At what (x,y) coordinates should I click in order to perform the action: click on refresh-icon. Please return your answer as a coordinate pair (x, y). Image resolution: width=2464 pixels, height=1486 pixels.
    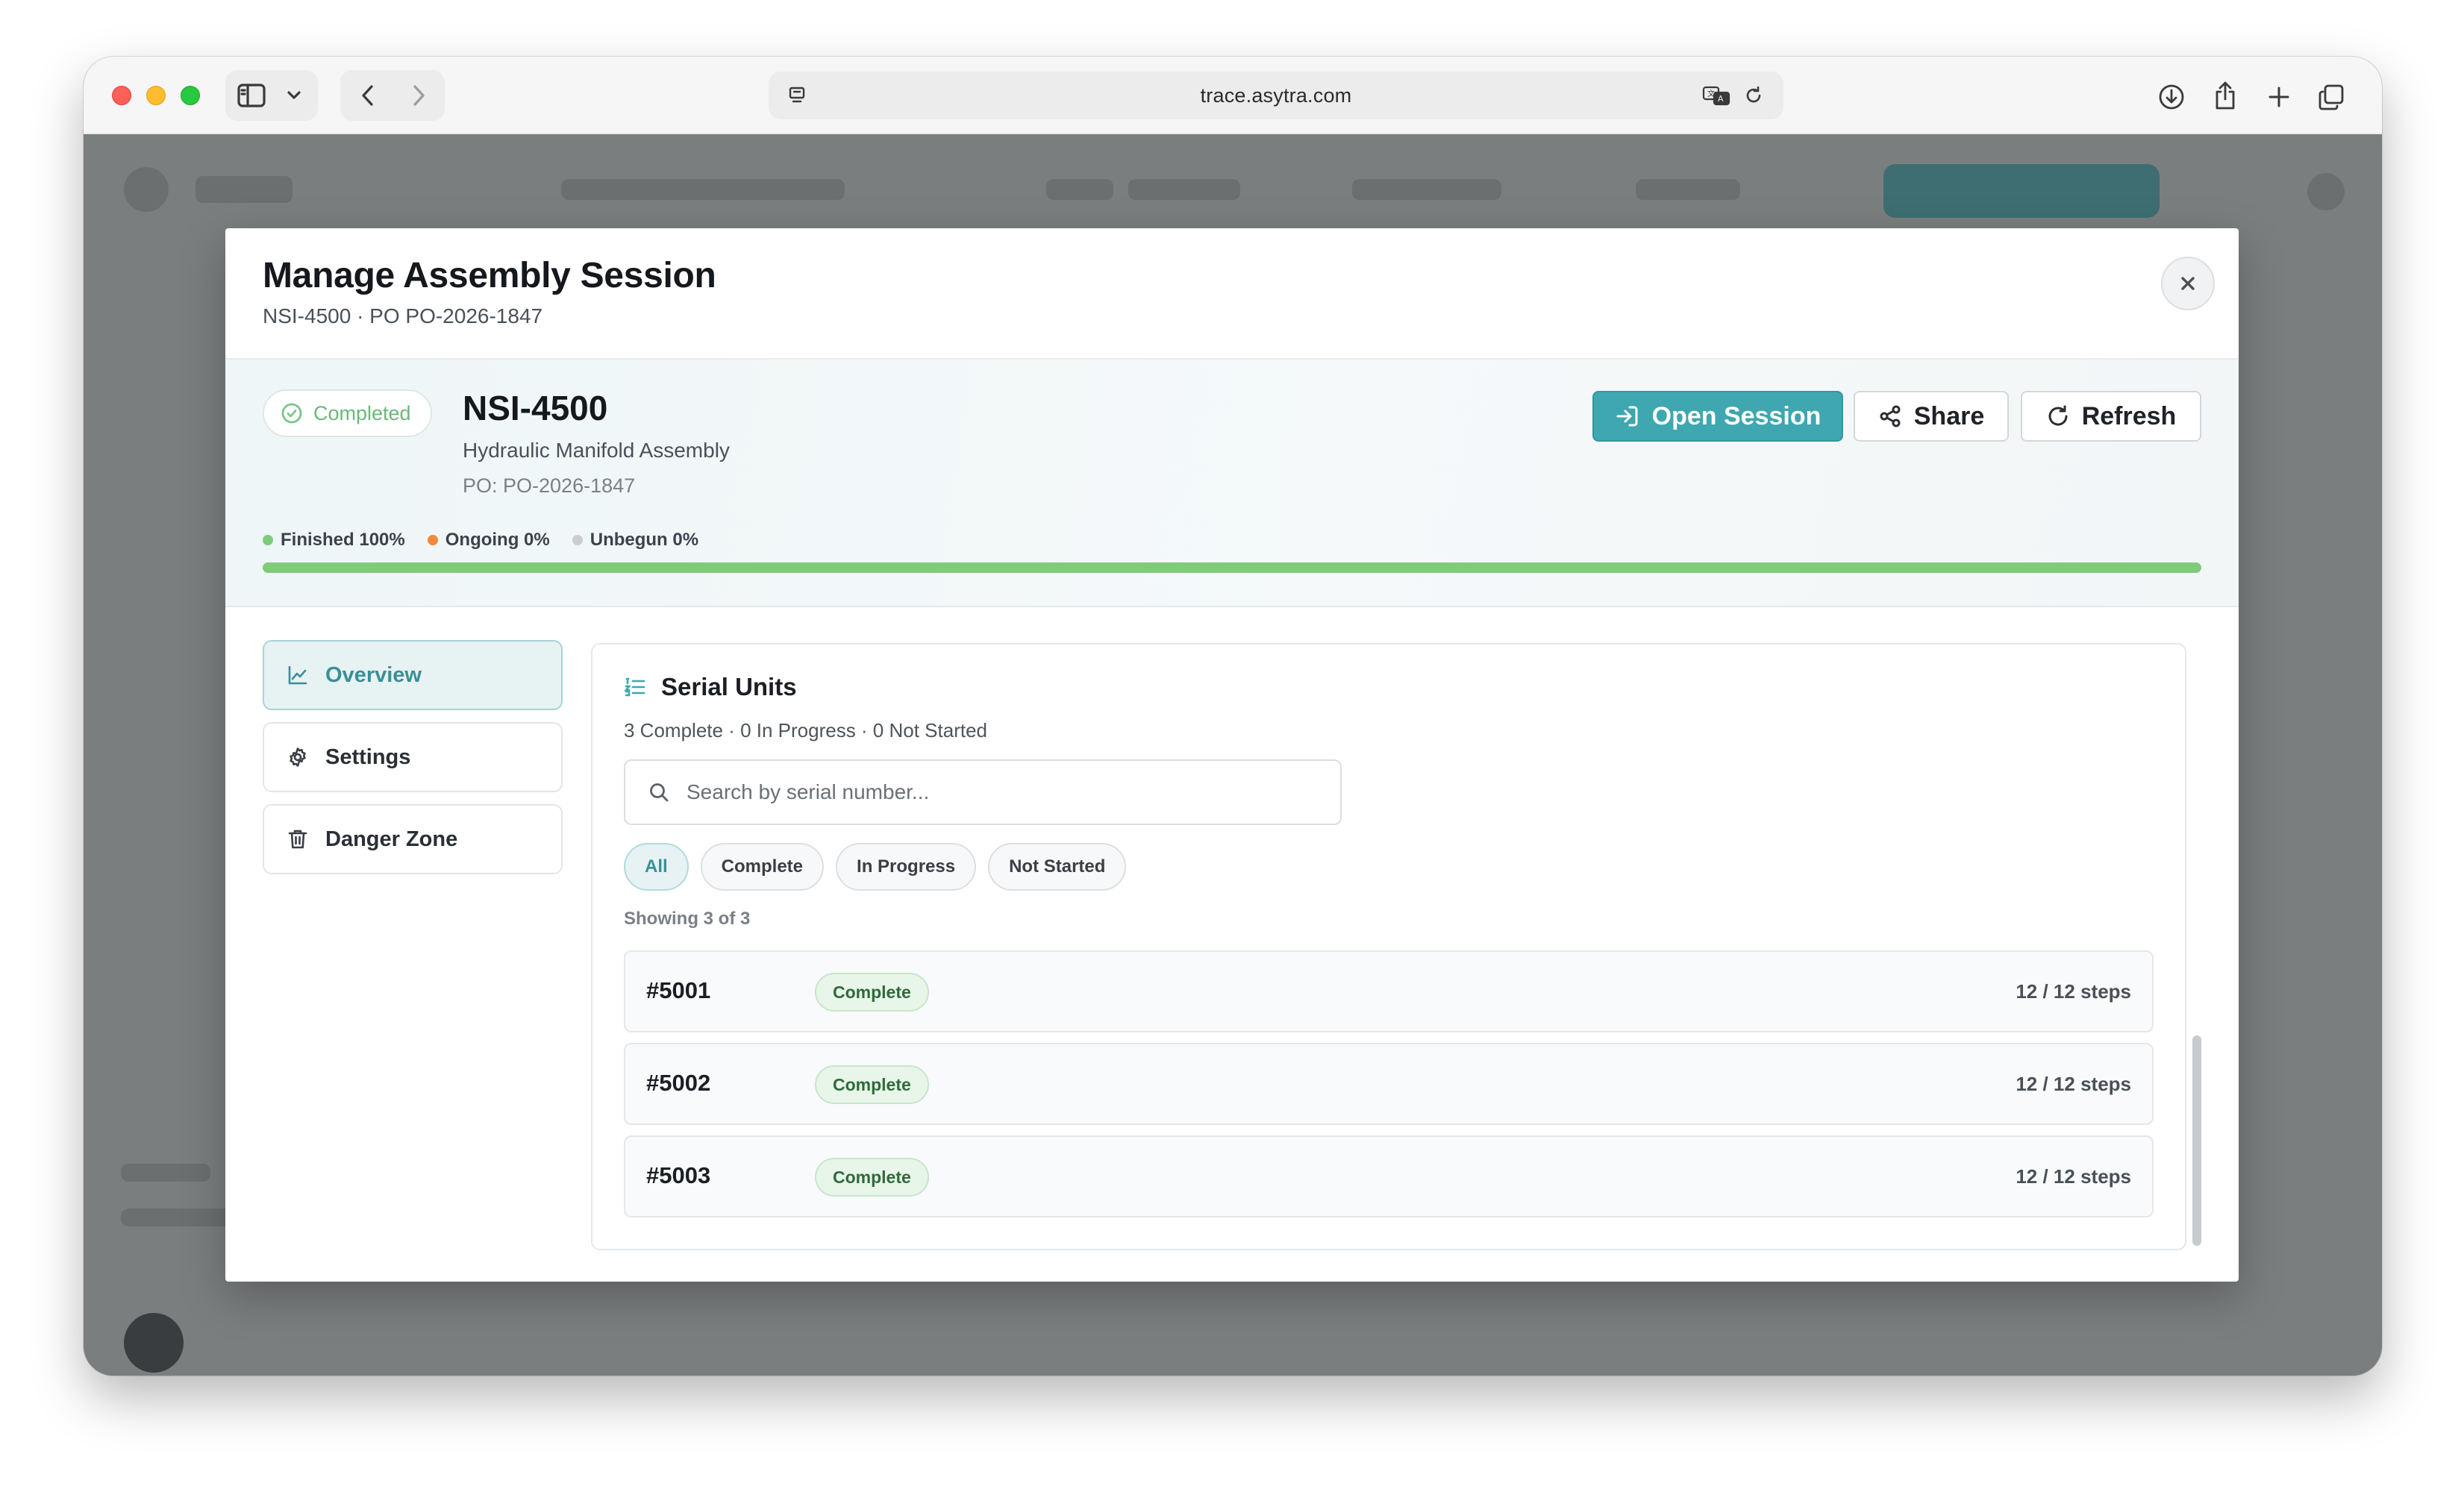
    Looking at the image, I should click on (2058, 415).